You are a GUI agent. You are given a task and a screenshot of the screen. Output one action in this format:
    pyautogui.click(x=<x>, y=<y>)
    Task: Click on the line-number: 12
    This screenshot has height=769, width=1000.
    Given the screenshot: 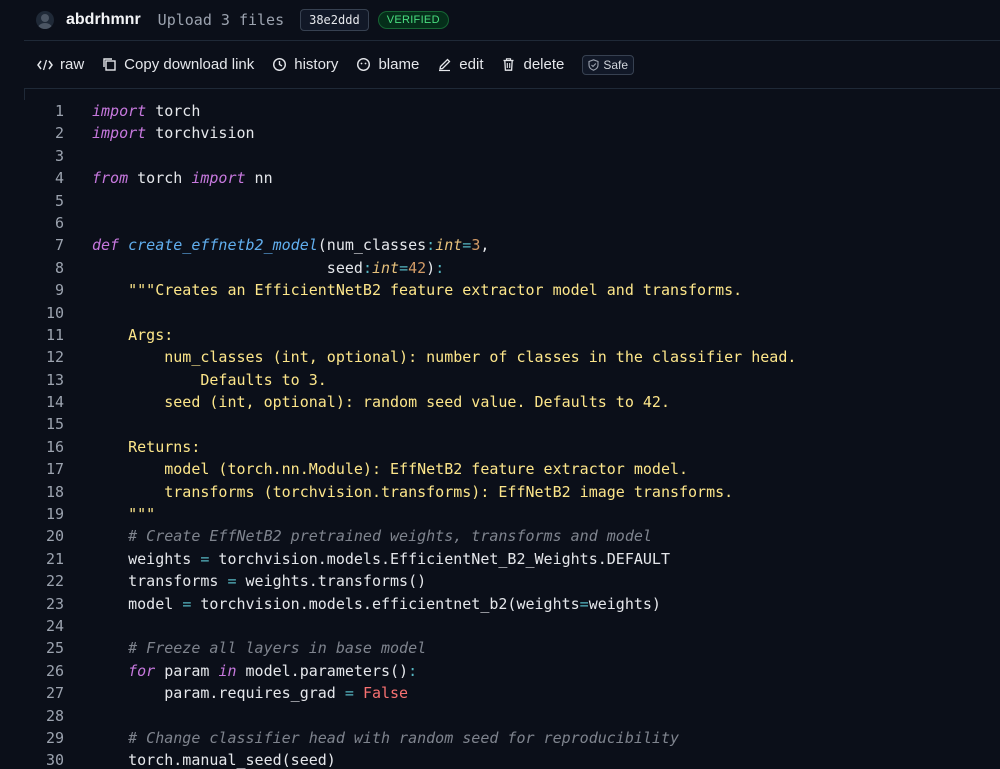 What is the action you would take?
    pyautogui.click(x=44, y=357)
    